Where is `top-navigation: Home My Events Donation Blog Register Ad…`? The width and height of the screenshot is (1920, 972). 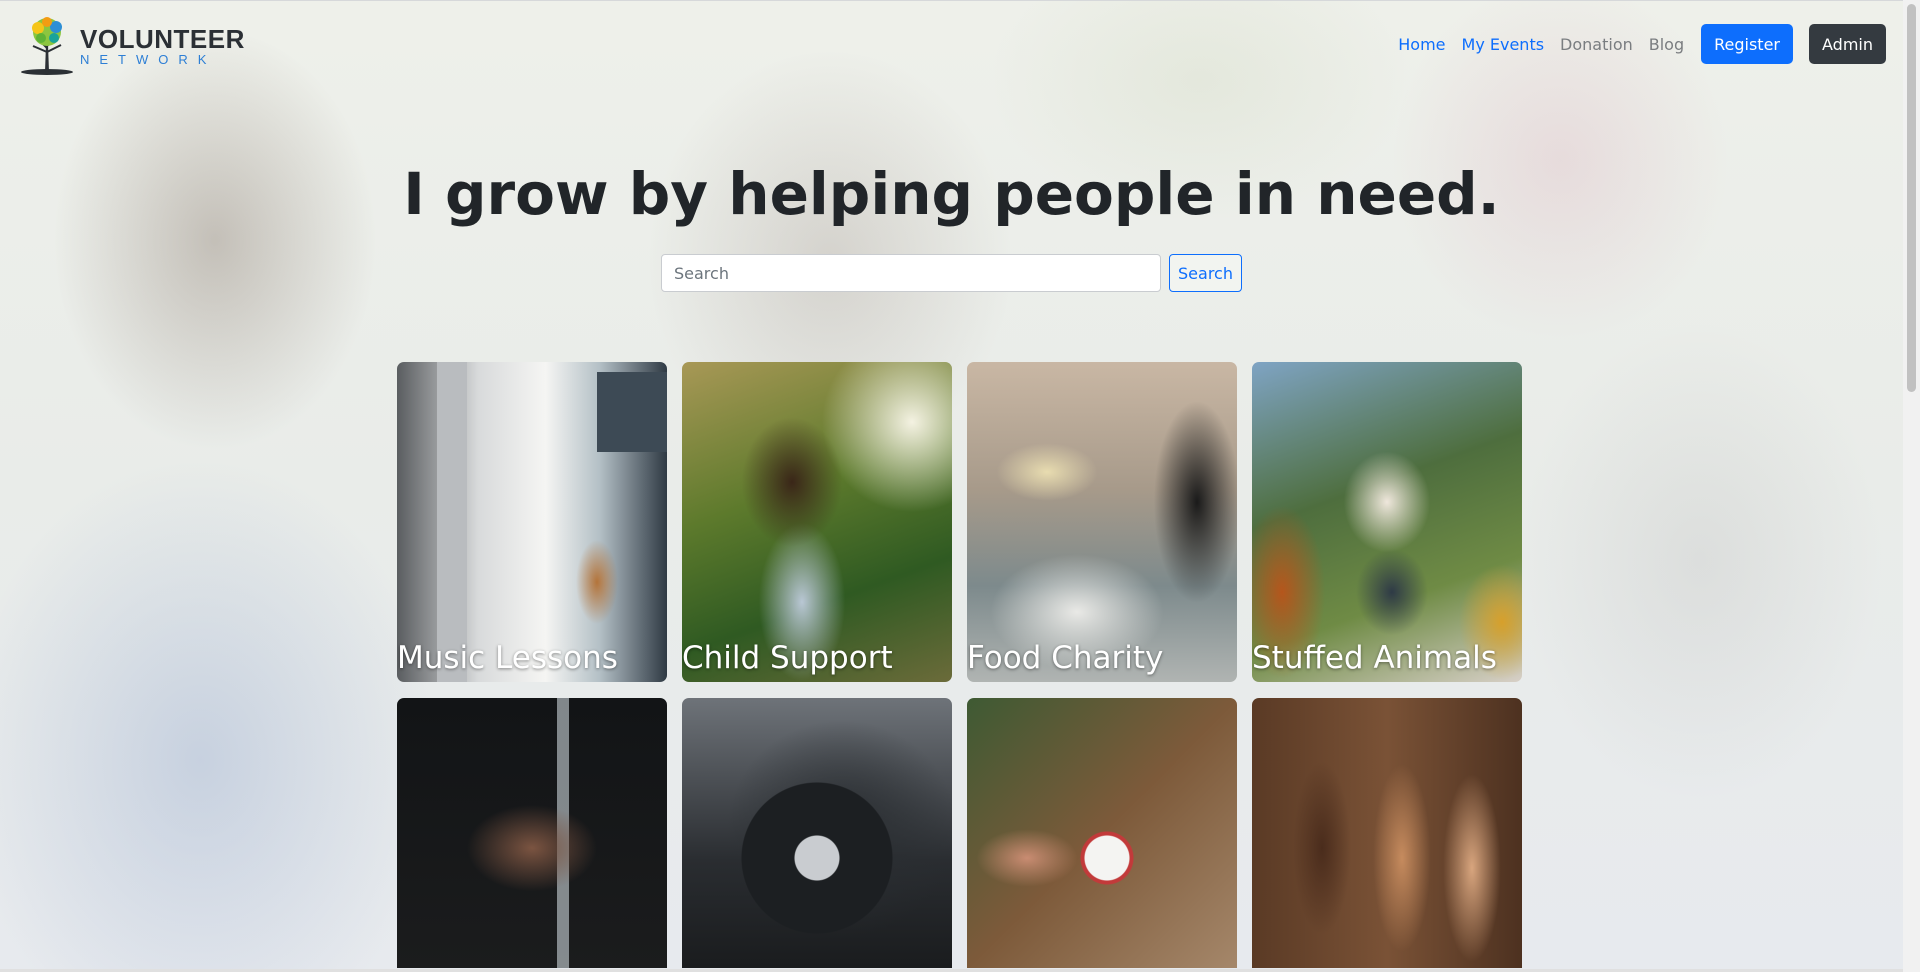
top-navigation: Home My Events Donation Blog Register Ad… is located at coordinates (1634, 44).